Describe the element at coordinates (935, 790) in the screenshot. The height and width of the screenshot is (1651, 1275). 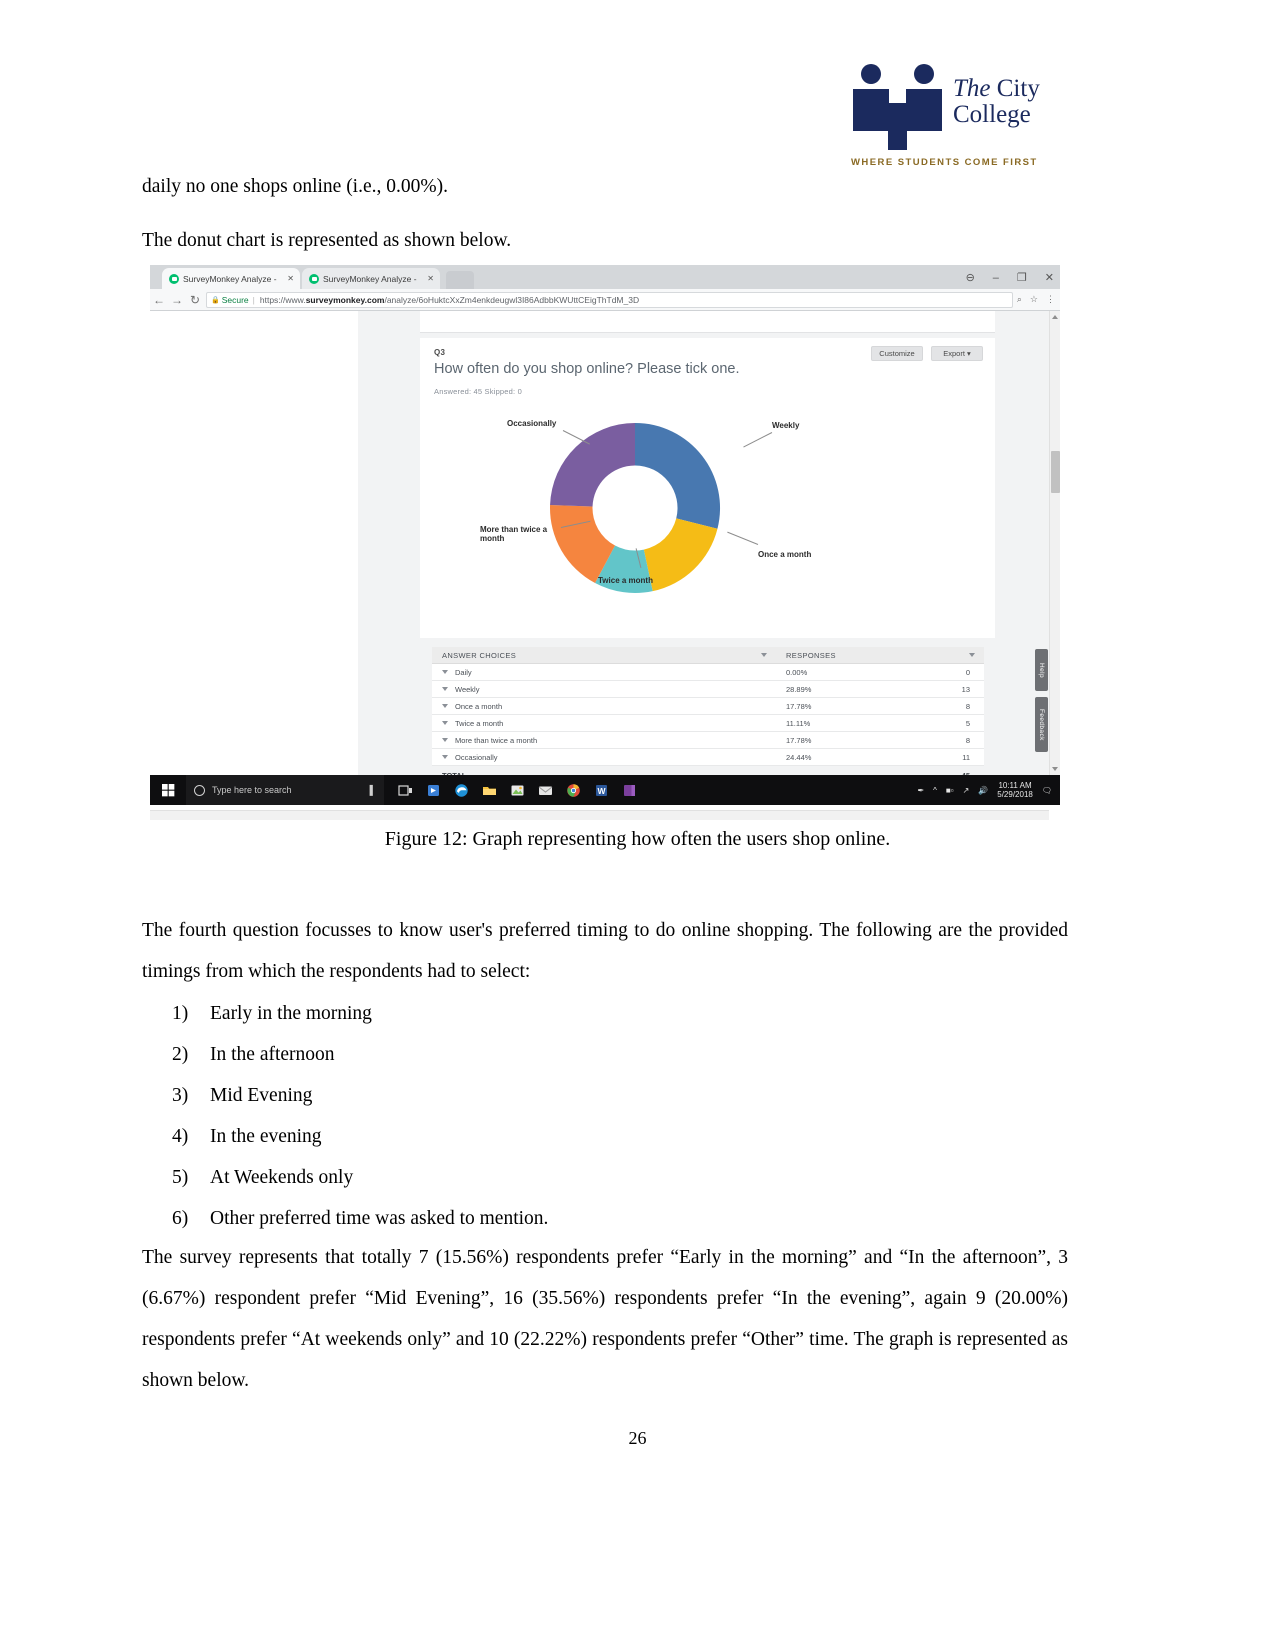
I see `chevron-up-icon: ^` at that location.